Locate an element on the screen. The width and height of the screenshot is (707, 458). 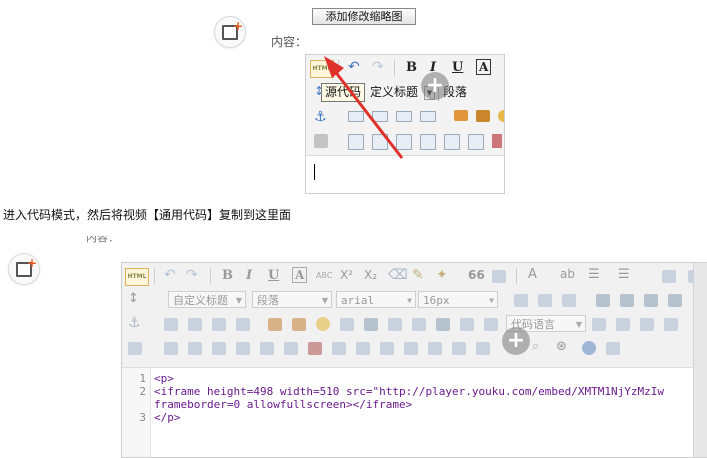
scrawl-icon is located at coordinates (347, 324).